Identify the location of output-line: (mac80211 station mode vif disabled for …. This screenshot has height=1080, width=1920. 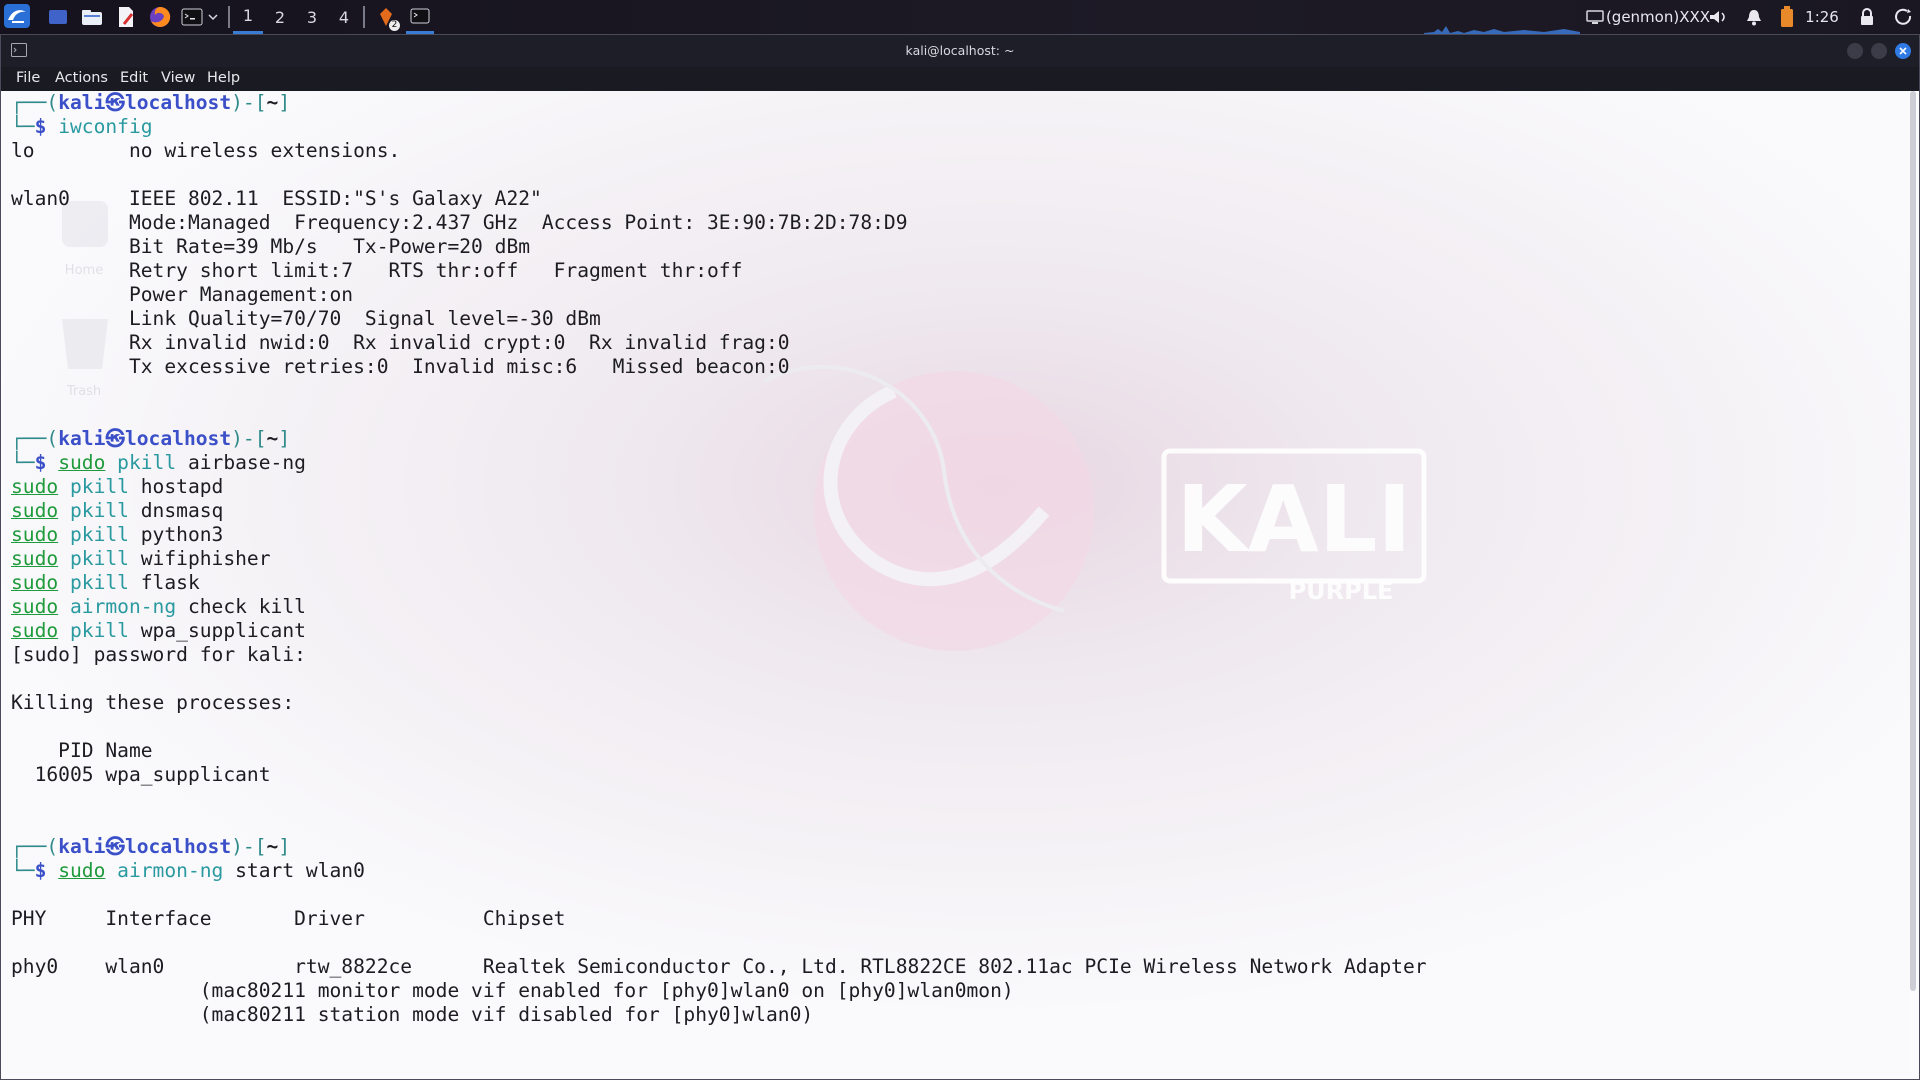
(412, 1014).